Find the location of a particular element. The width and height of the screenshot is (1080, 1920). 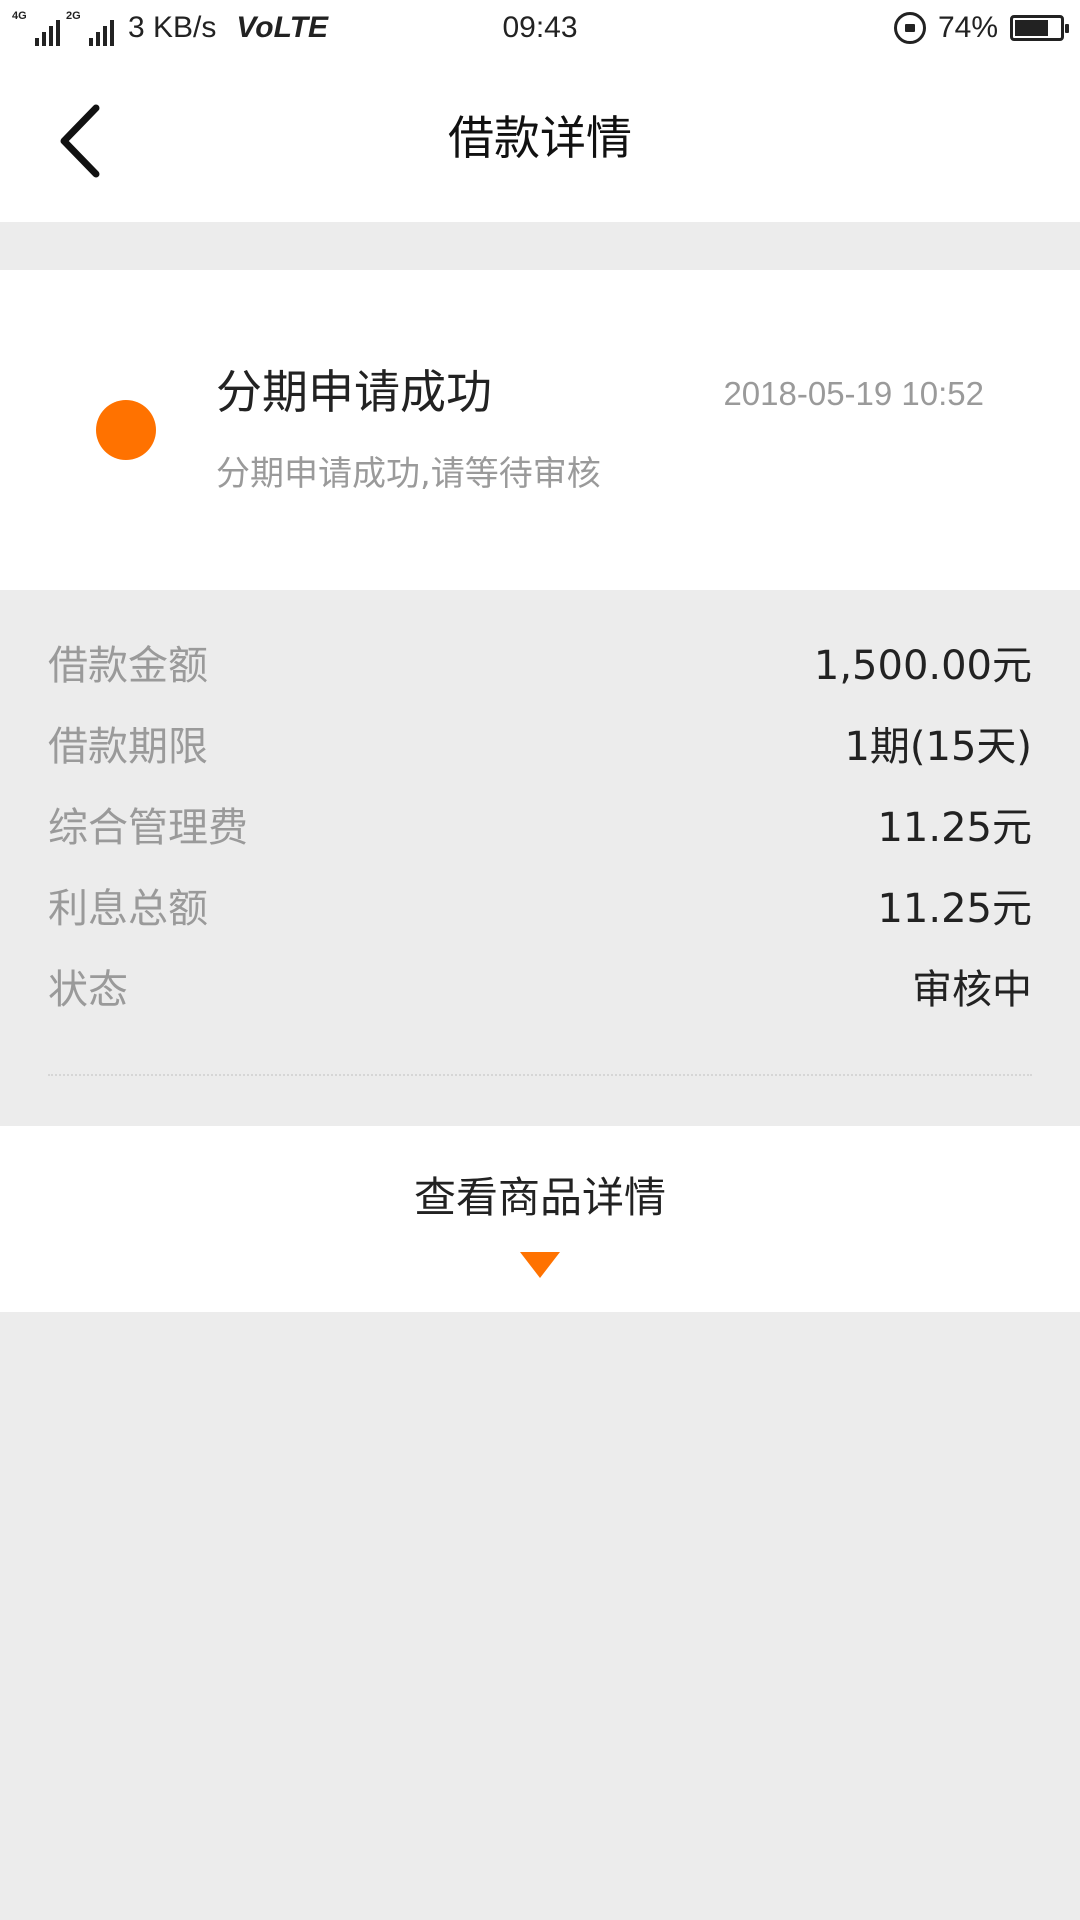

detail-label: 借款期限 is located at coordinates (128, 747).